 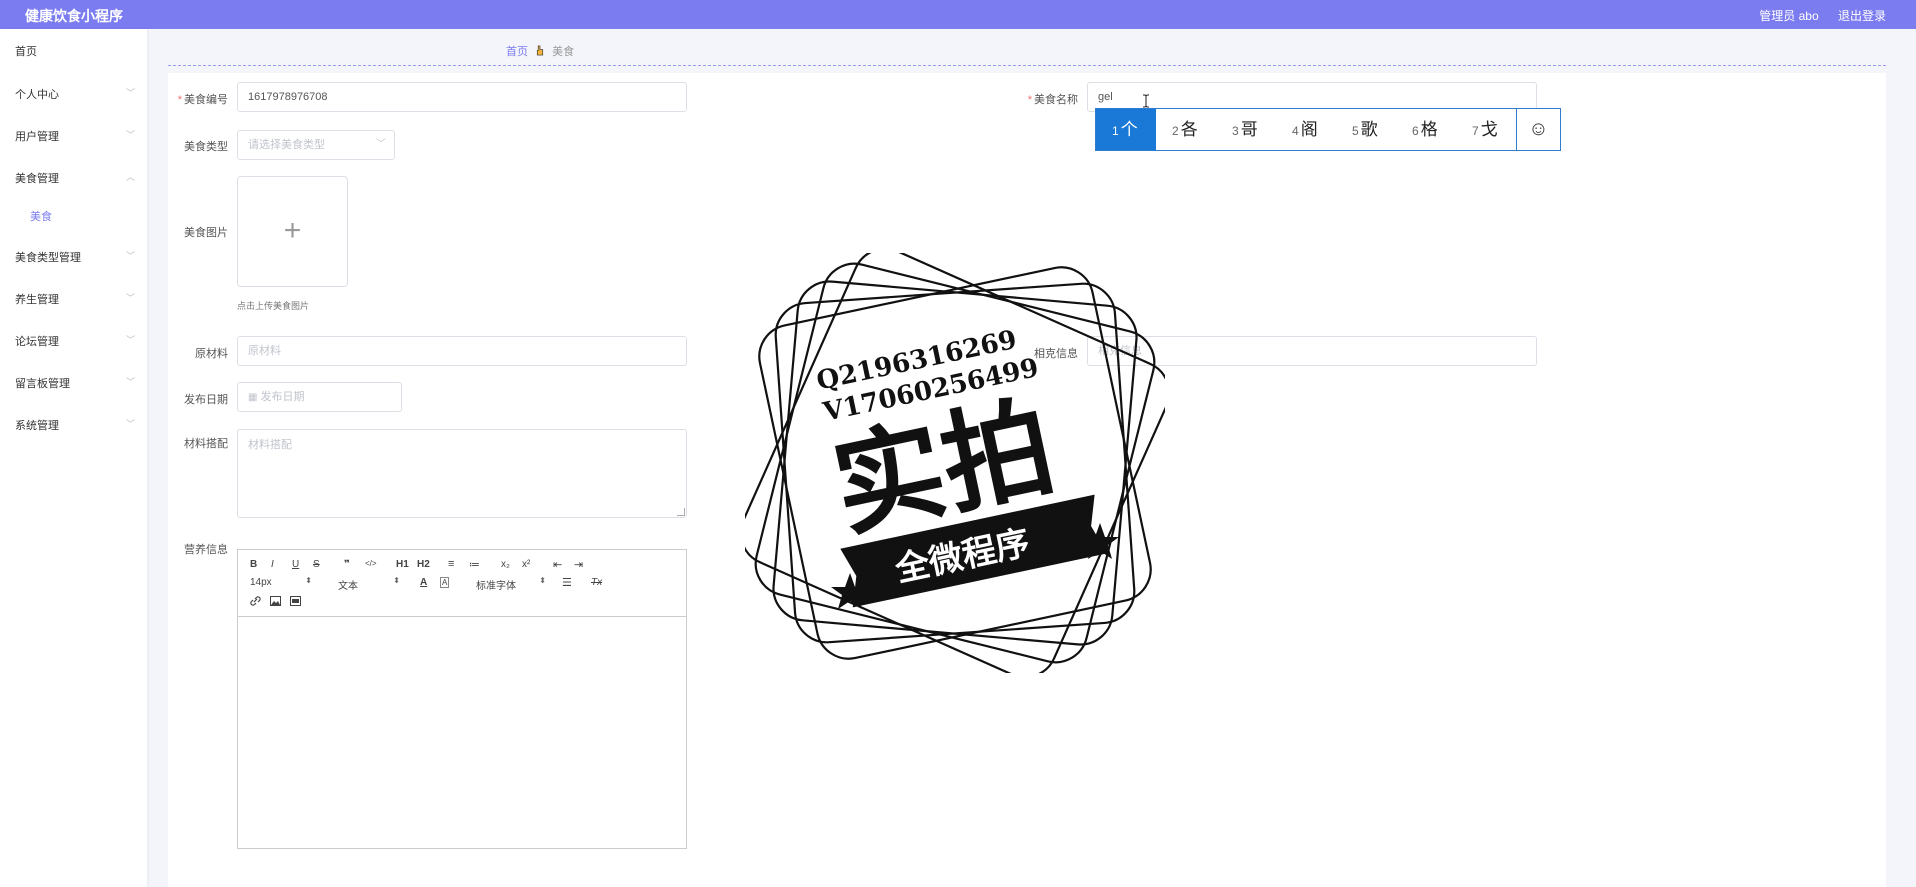 What do you see at coordinates (202, 100) in the screenshot?
I see `food-no-label: * 美食编号` at bounding box center [202, 100].